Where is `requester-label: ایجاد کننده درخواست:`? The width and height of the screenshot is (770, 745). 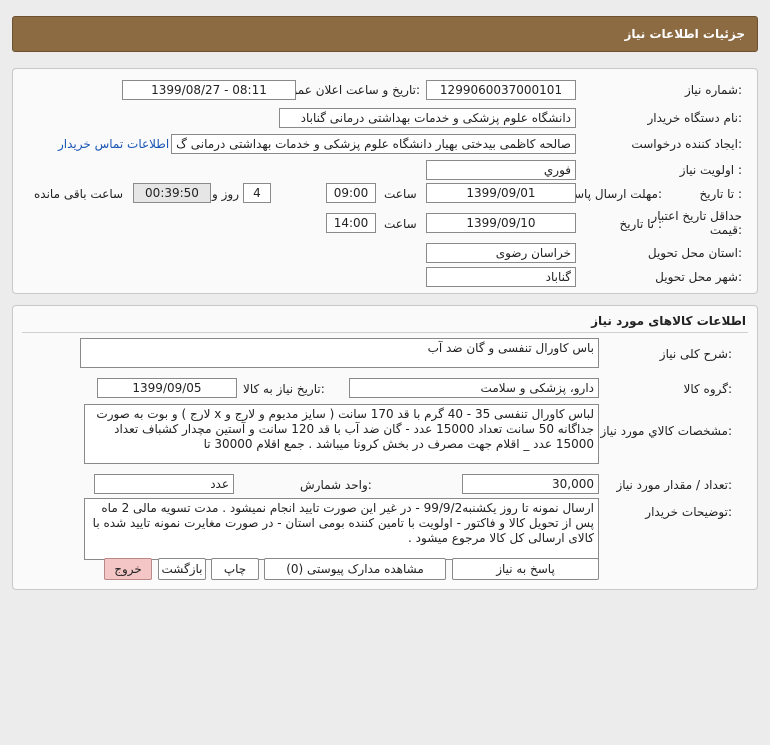
requester-label: ایجاد کننده درخواست: is located at coordinates (686, 144).